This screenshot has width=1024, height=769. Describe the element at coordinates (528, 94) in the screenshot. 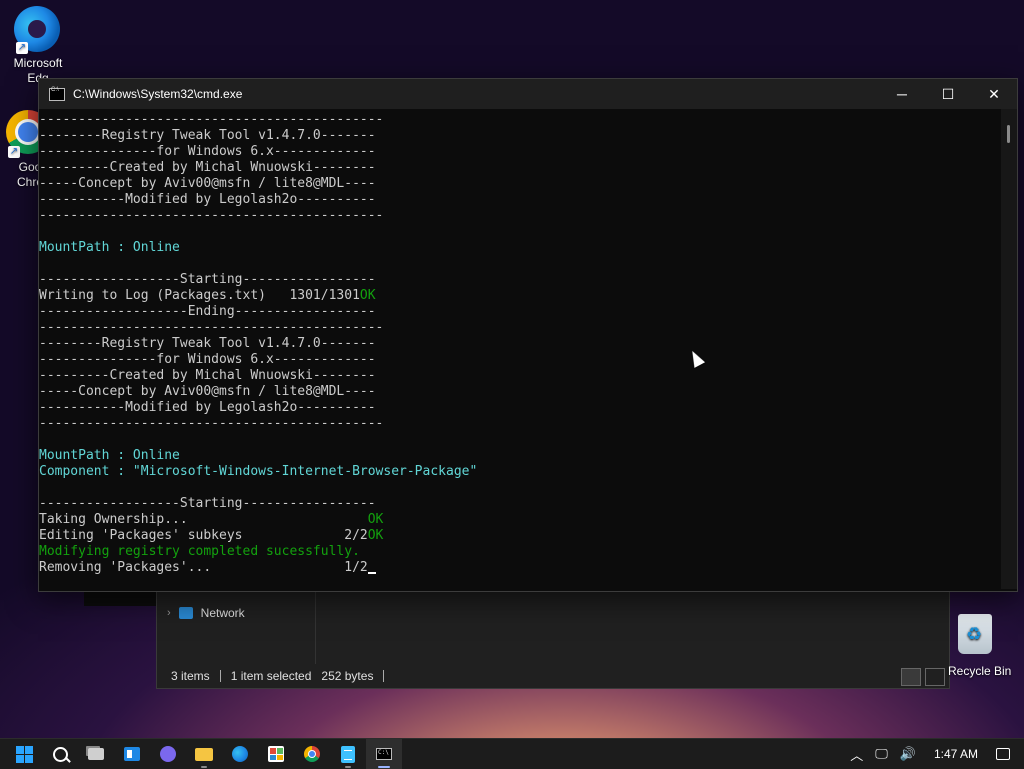

I see `title-bar: C:\Windows\System32\cmd.exe ─ ☐ ✕` at that location.